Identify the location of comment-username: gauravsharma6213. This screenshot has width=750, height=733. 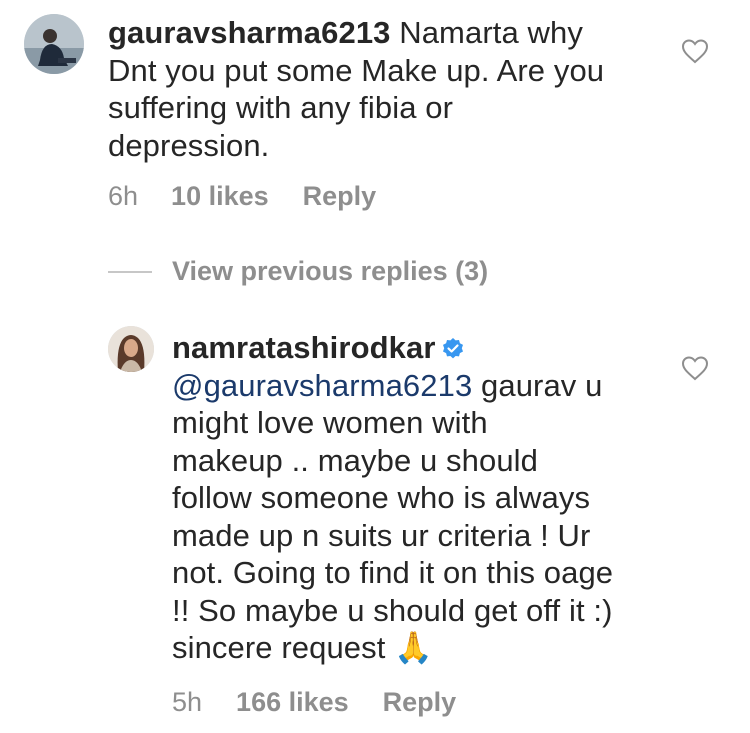
(249, 32).